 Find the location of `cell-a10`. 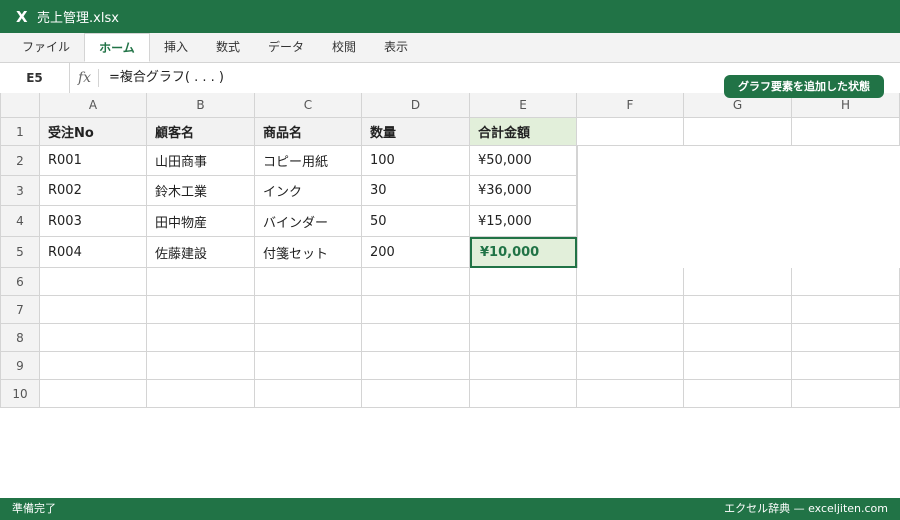

cell-a10 is located at coordinates (93, 394).